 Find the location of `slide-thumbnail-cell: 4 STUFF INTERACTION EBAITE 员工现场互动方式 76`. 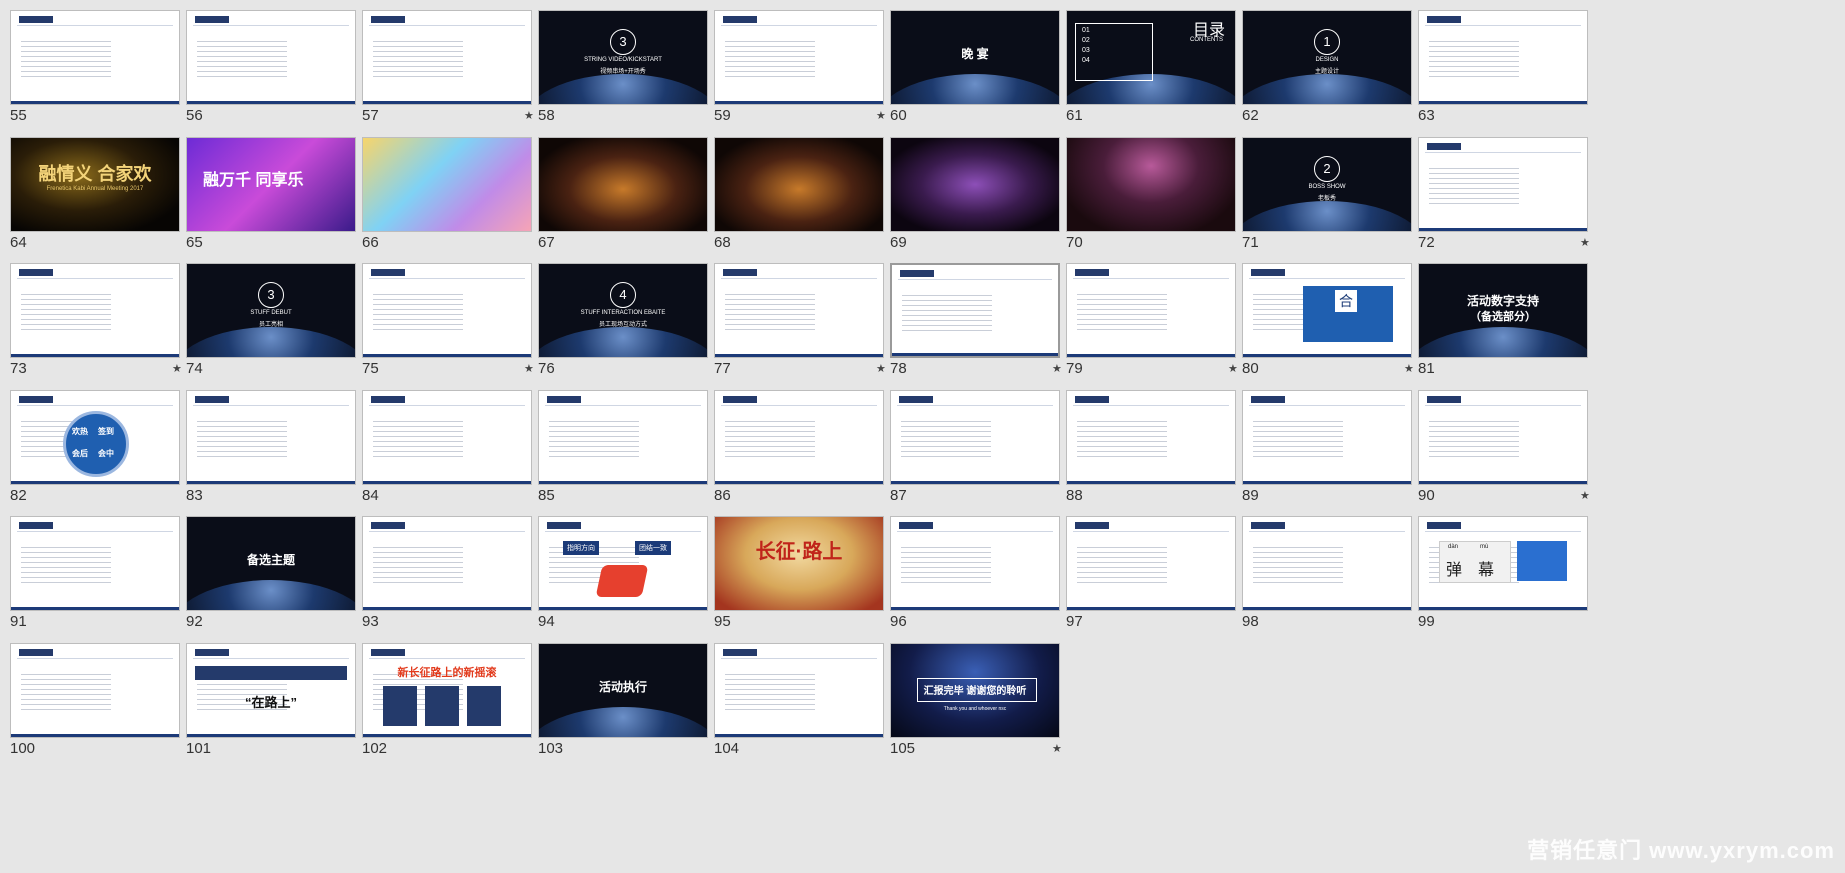

slide-thumbnail-cell: 4 STUFF INTERACTION EBAITE 员工现场互动方式 76 is located at coordinates (618, 326).